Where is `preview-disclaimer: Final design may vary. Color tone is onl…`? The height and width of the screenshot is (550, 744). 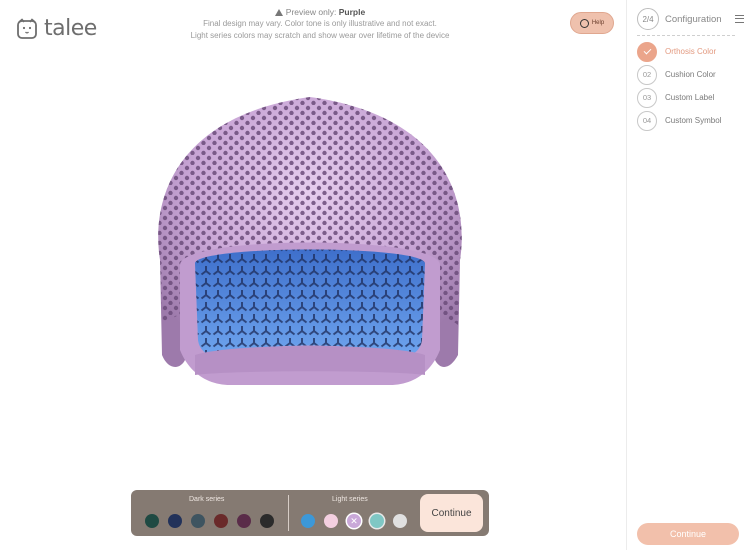
preview-disclaimer: Final design may vary. Color tone is onl… is located at coordinates (320, 23).